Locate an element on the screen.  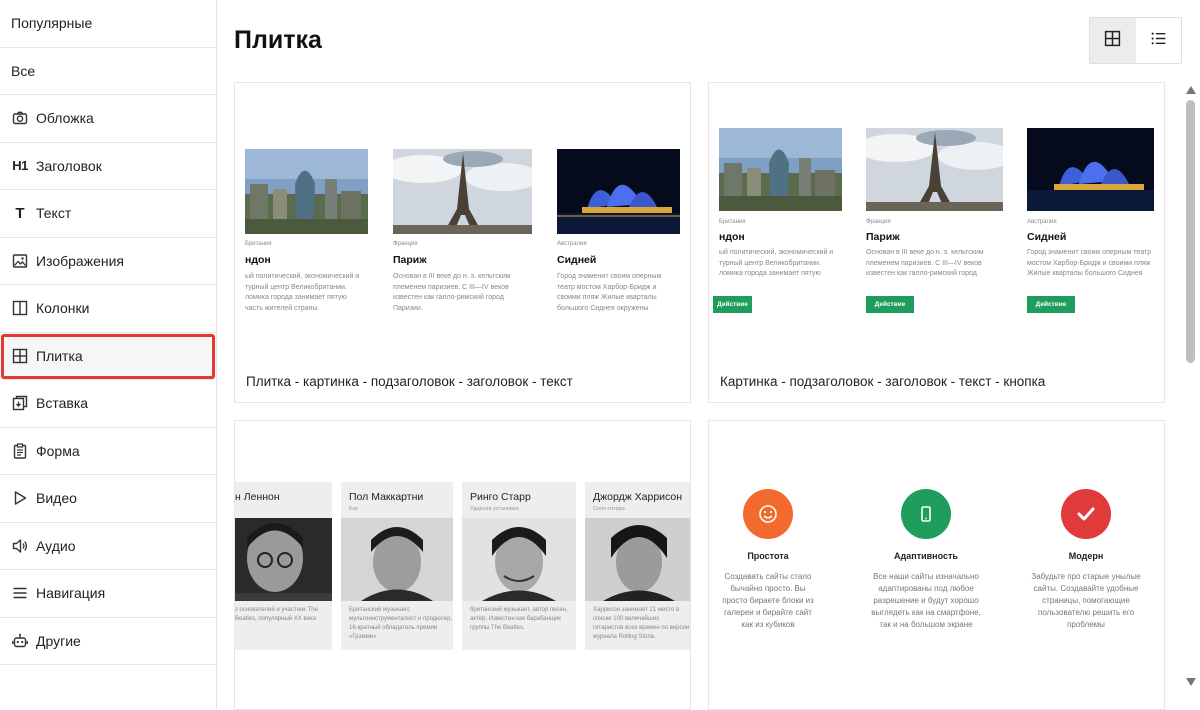
sidebar-item-label: Колонки is located at coordinates (63, 308).